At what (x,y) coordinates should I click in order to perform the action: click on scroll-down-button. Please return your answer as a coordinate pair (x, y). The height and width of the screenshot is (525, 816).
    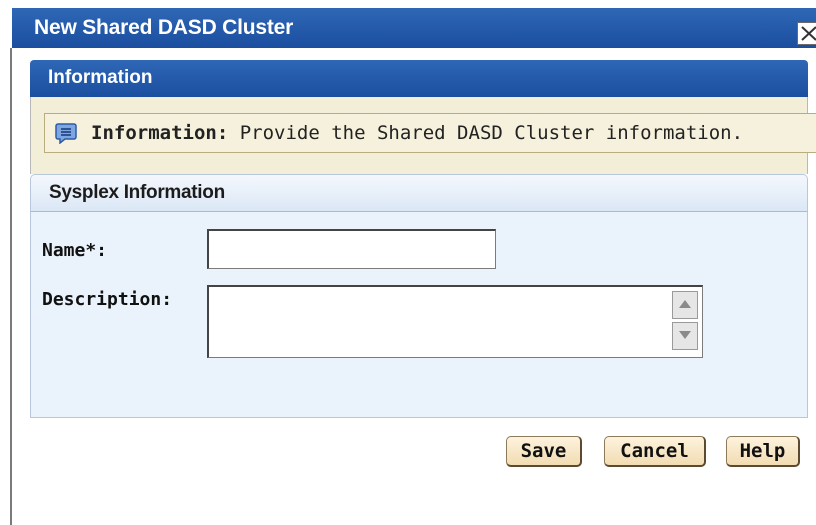
    Looking at the image, I should click on (685, 336).